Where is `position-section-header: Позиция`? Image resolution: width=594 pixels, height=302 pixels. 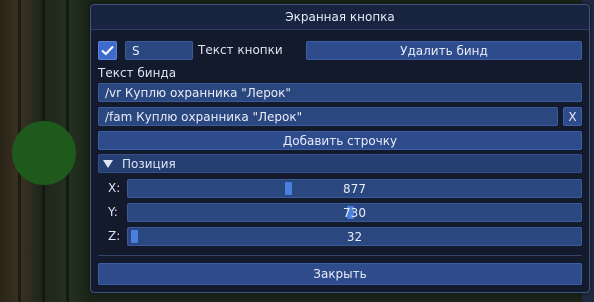 position-section-header: Позиция is located at coordinates (340, 163).